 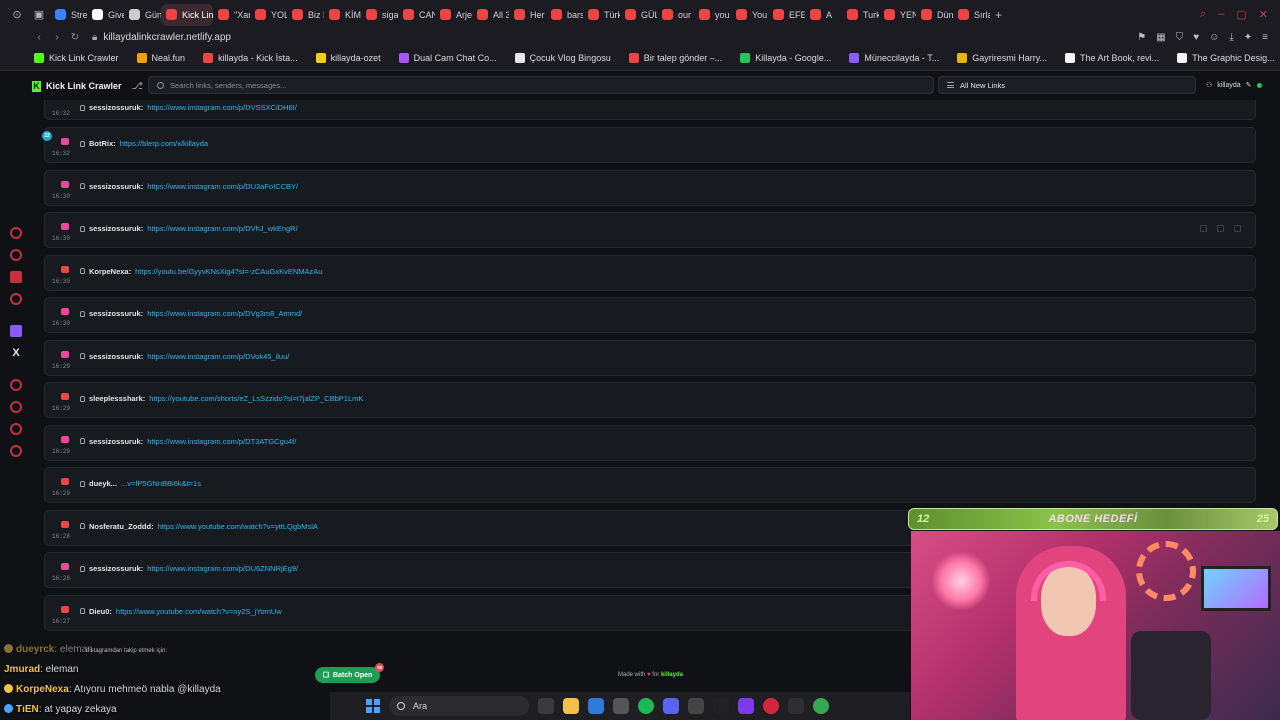 What do you see at coordinates (621, 706) in the screenshot?
I see `settings-app-icon` at bounding box center [621, 706].